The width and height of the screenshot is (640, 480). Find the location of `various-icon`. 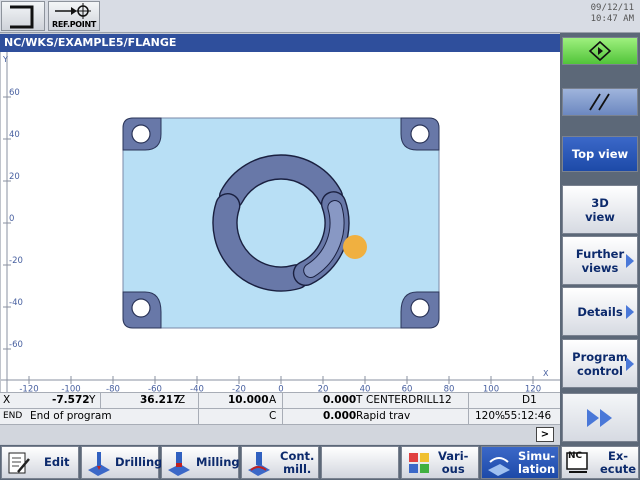

various-icon is located at coordinates (419, 463).